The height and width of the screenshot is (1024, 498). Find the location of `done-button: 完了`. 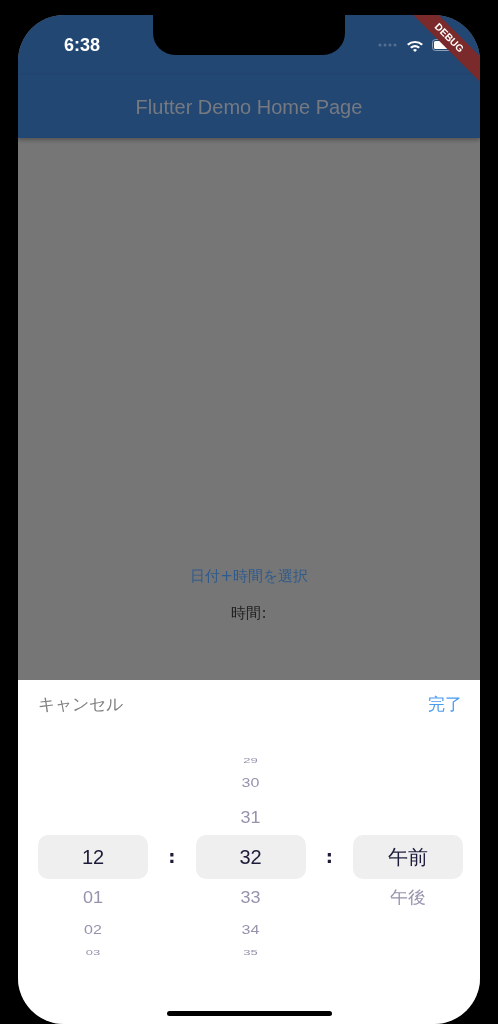

done-button: 完了 is located at coordinates (445, 705).